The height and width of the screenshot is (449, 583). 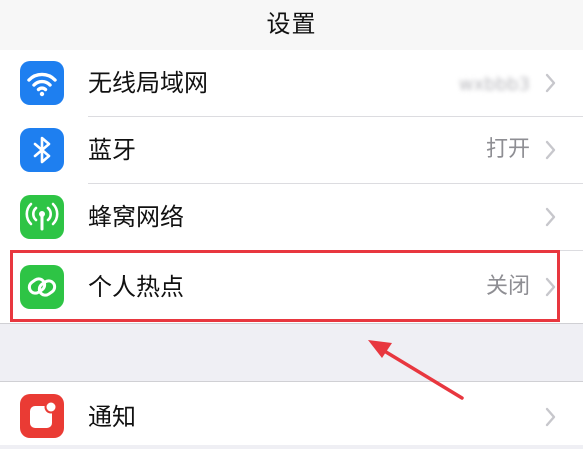 I want to click on settings-row-label: 蜂窝网络, so click(x=136, y=217).